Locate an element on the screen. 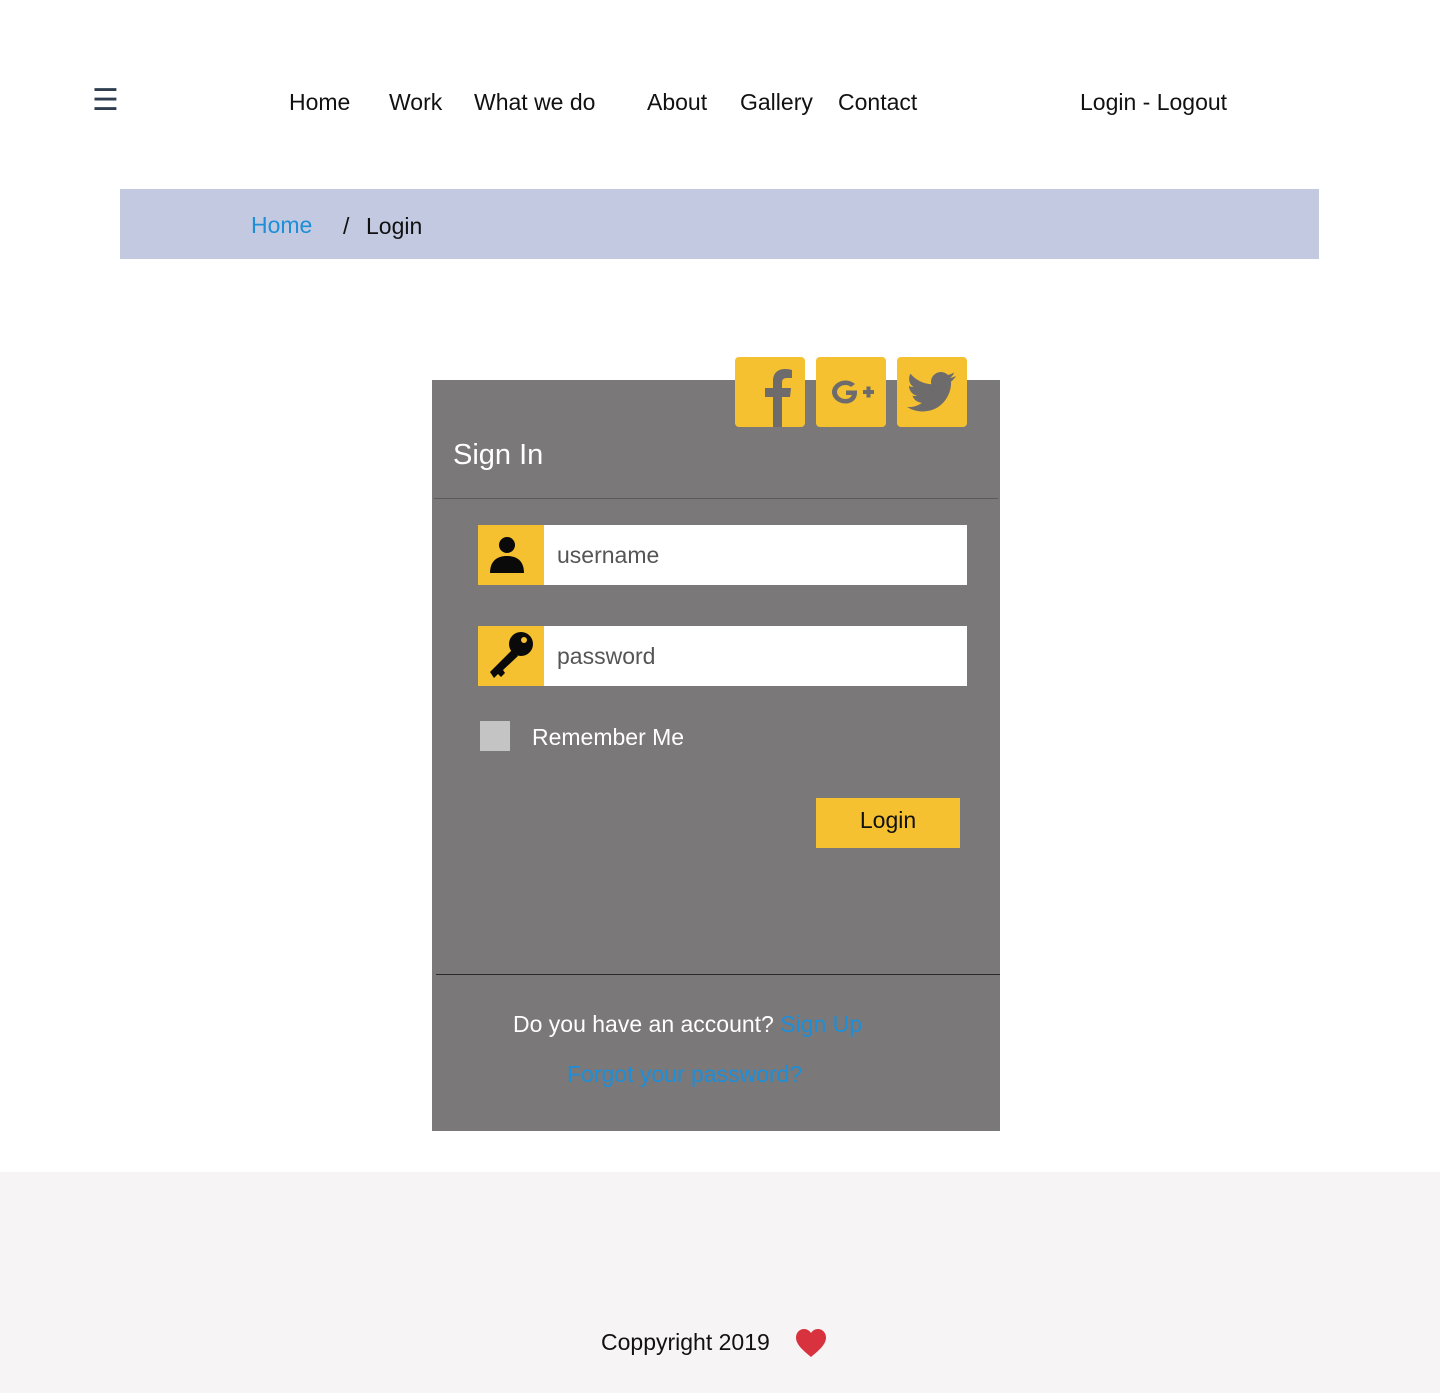 This screenshot has width=1440, height=1393. breadcrumb-home-link: Home is located at coordinates (281, 225).